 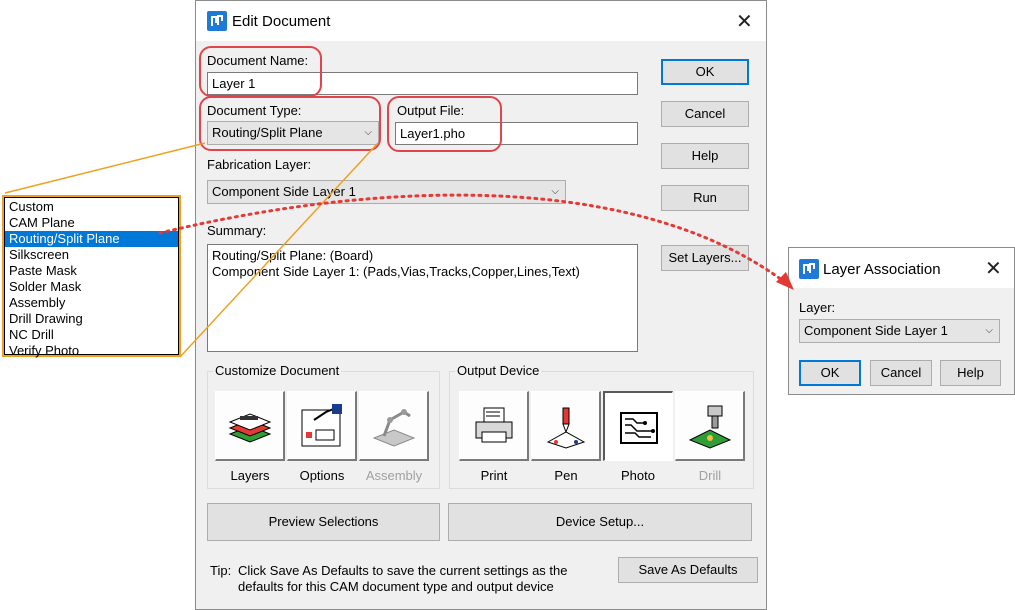 What do you see at coordinates (91, 319) in the screenshot?
I see `list-item: Drill Drawing` at bounding box center [91, 319].